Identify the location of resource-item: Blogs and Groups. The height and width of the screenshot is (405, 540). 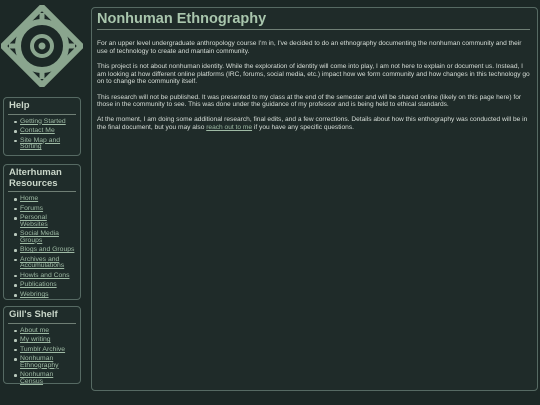
(45, 249).